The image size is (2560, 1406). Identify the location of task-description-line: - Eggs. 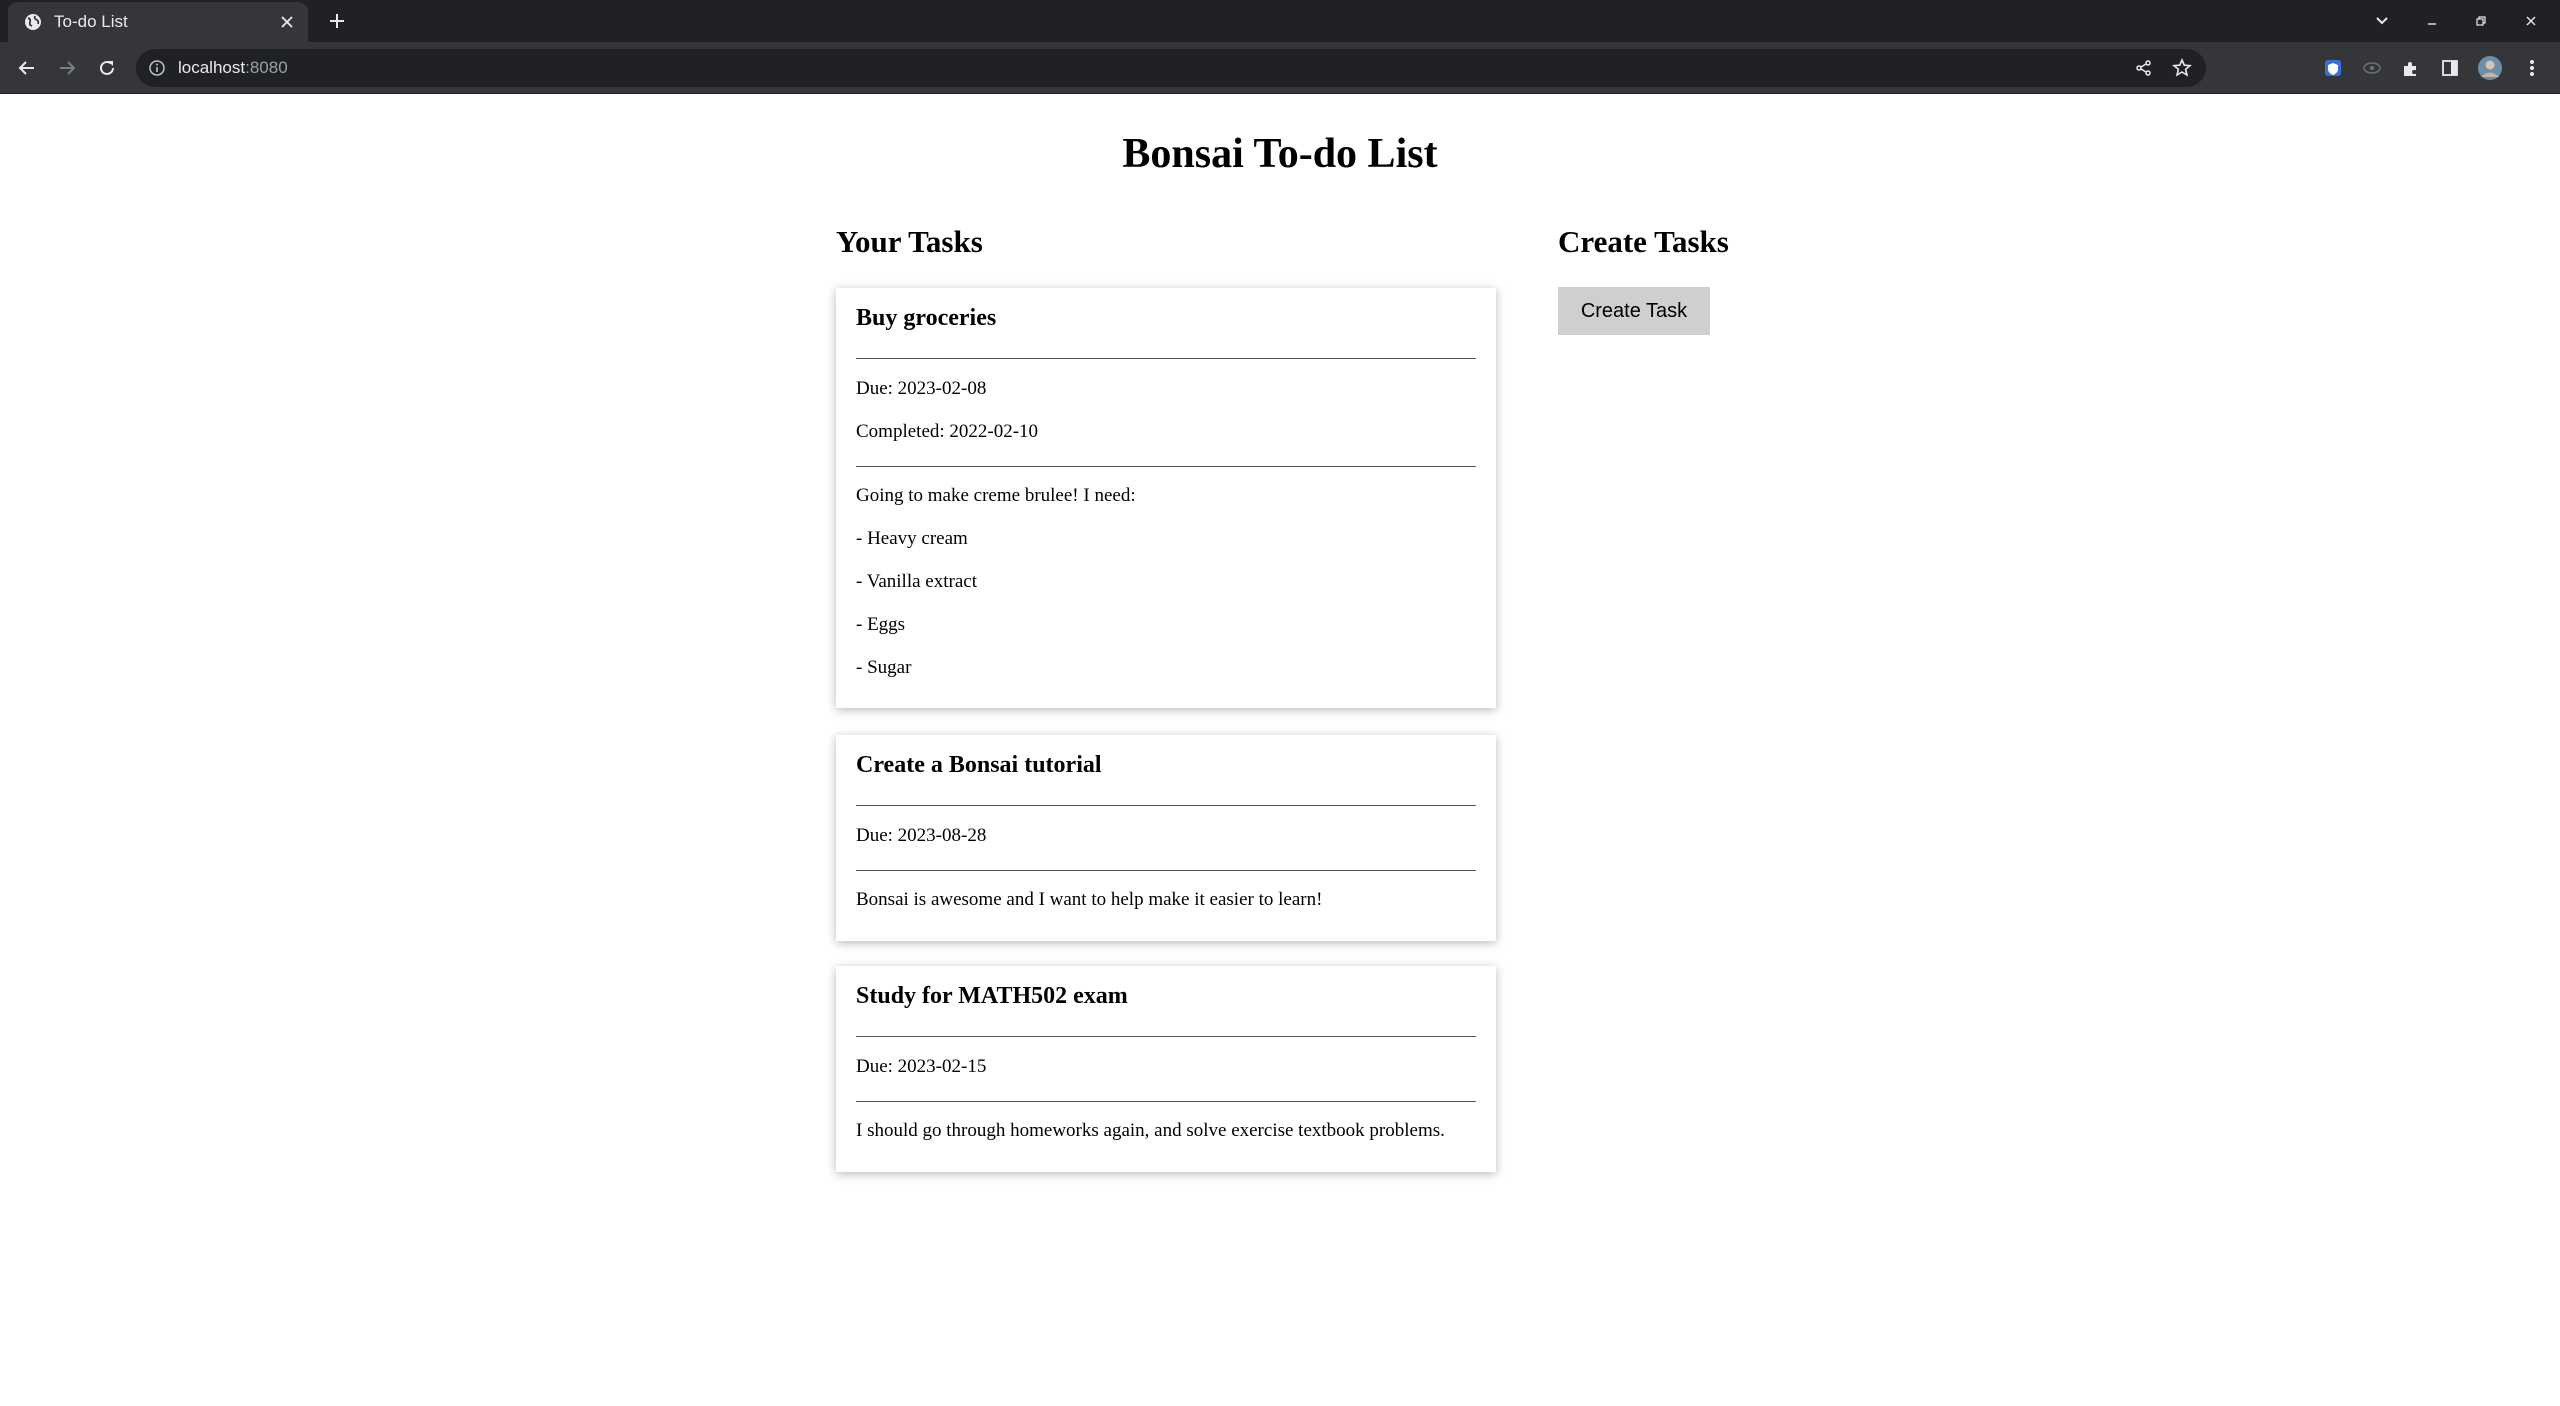
(881, 624).